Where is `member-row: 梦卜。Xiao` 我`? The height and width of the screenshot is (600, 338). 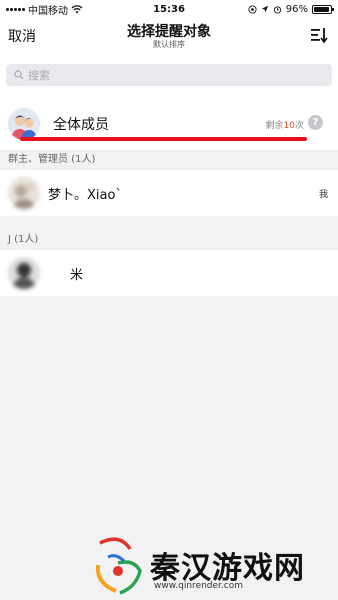 member-row: 梦卜。Xiao` 我 is located at coordinates (169, 193).